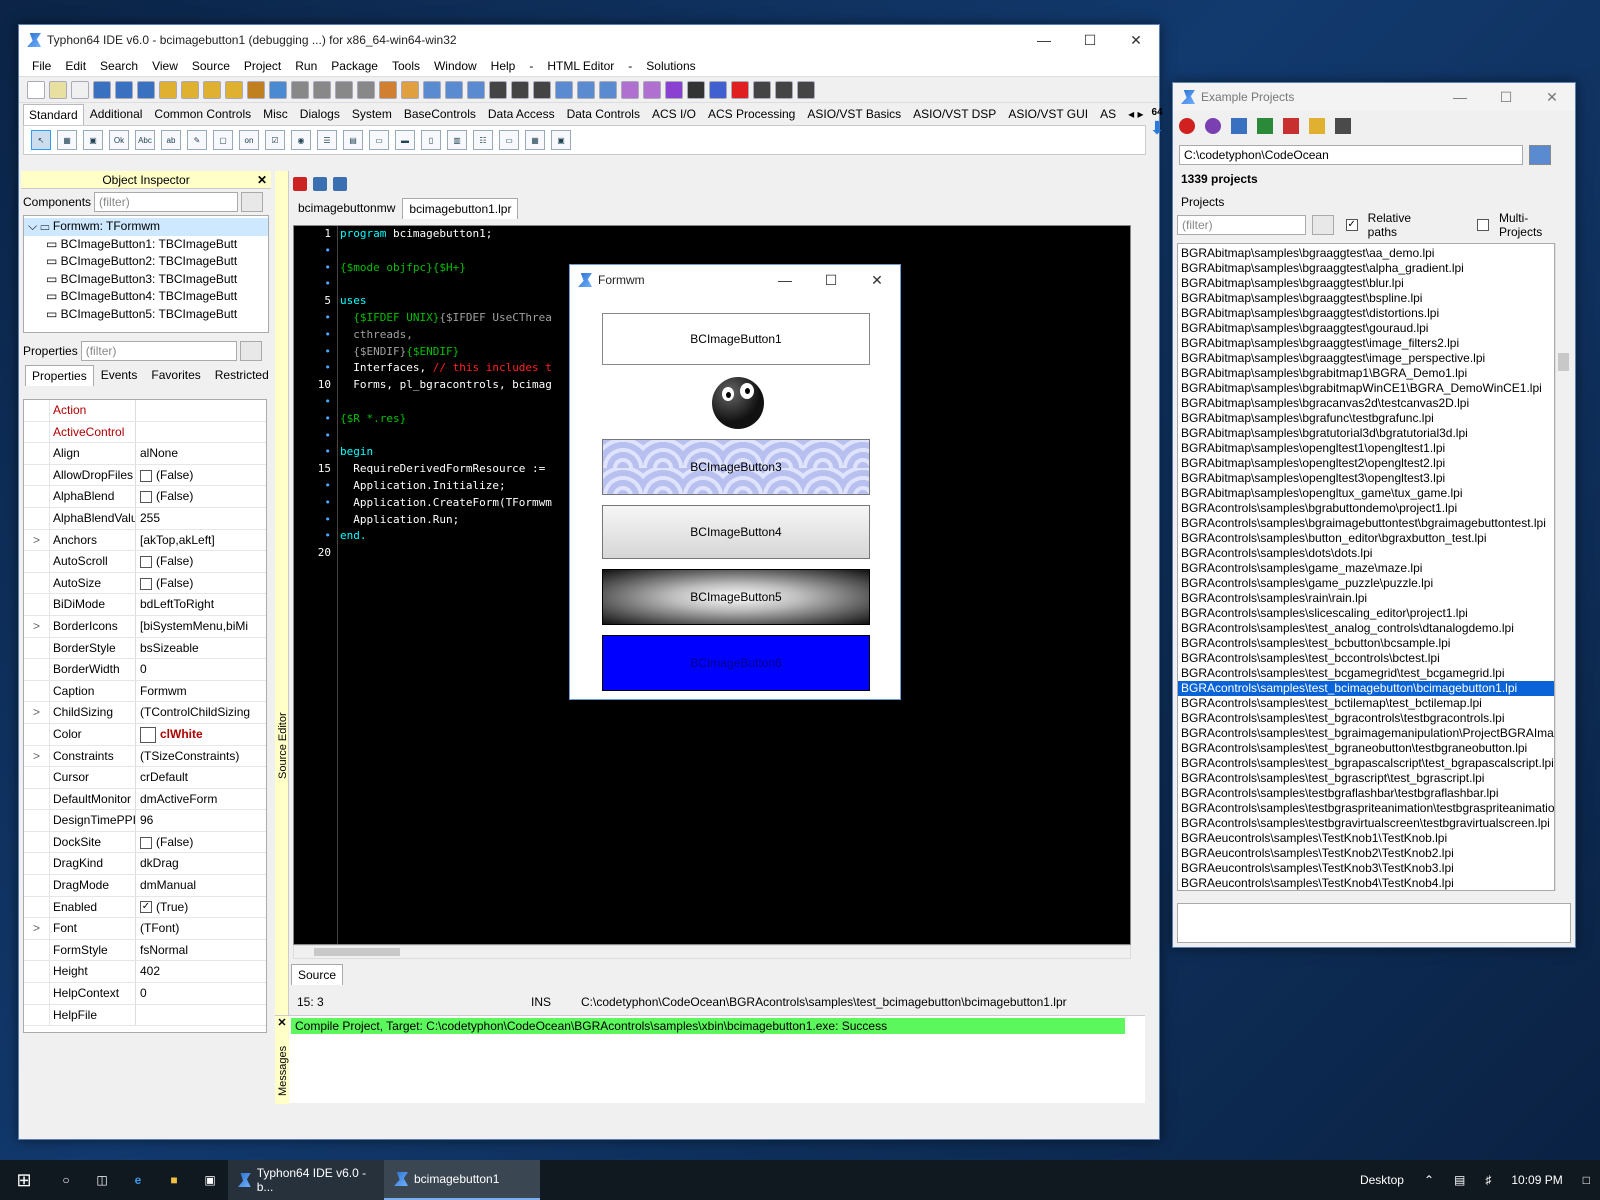  I want to click on messages-close-icon: ✕, so click(282, 1022).